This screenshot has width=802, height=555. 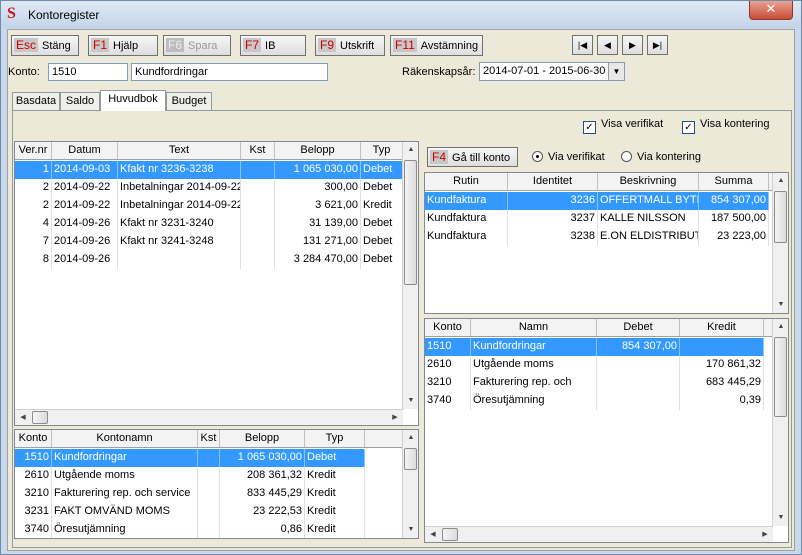 What do you see at coordinates (638, 327) in the screenshot?
I see `column-header: Debet` at bounding box center [638, 327].